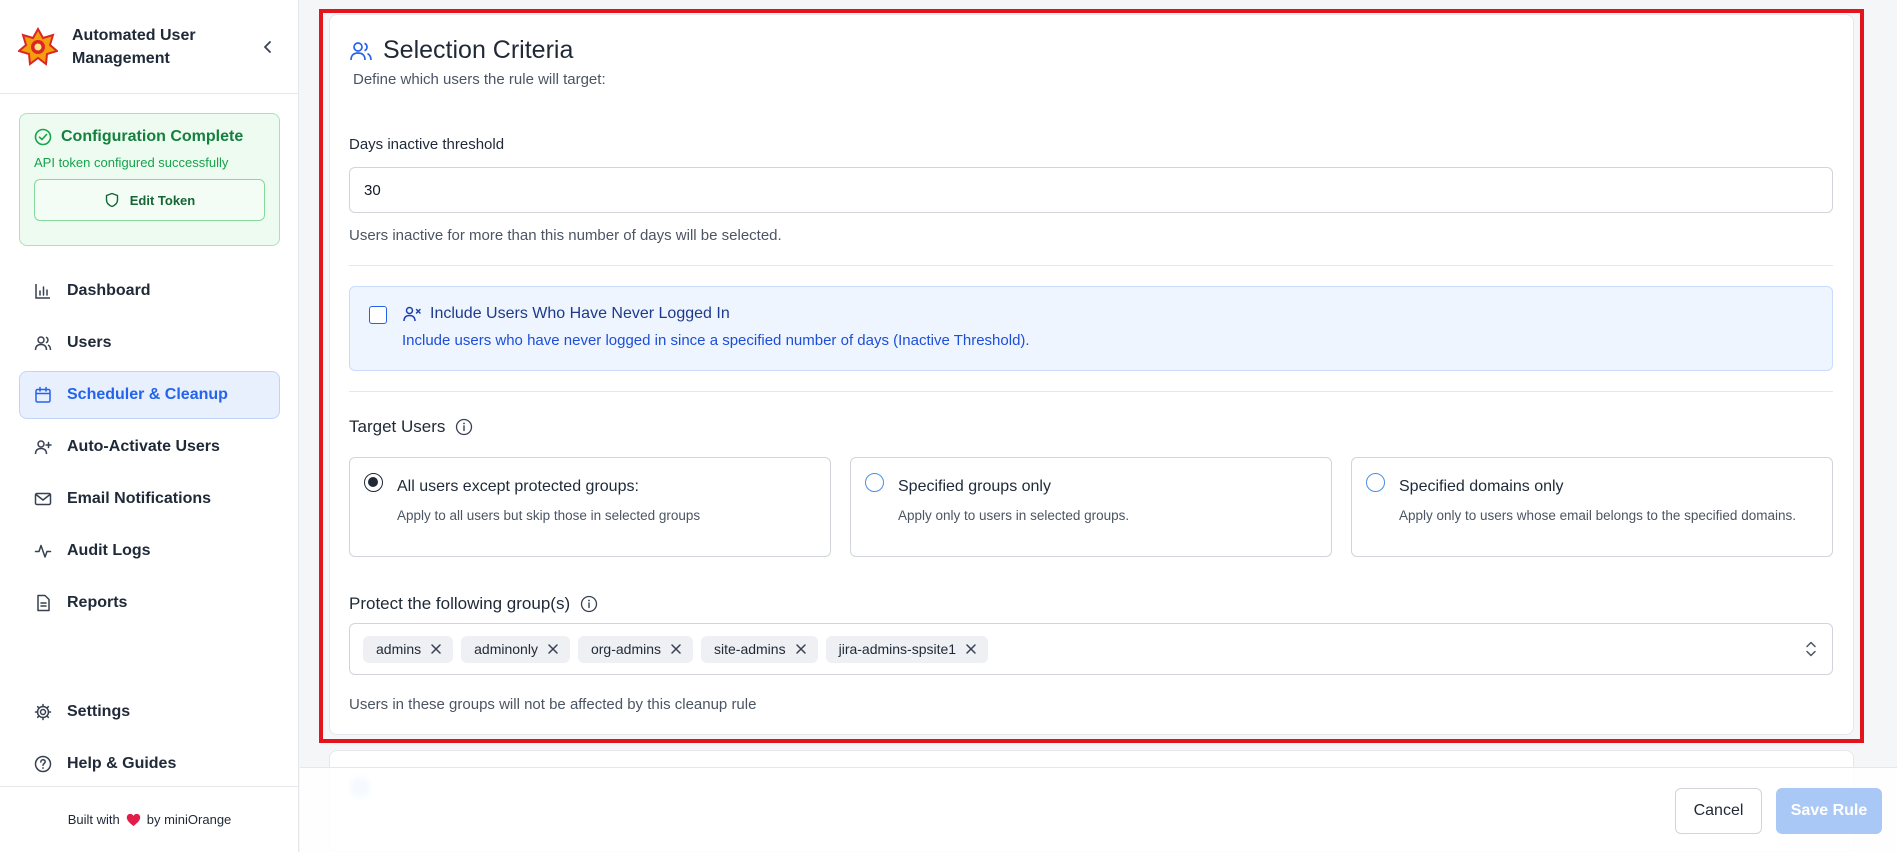 This screenshot has width=1897, height=852. What do you see at coordinates (1829, 811) in the screenshot?
I see `save-rule-button: Save Rule` at bounding box center [1829, 811].